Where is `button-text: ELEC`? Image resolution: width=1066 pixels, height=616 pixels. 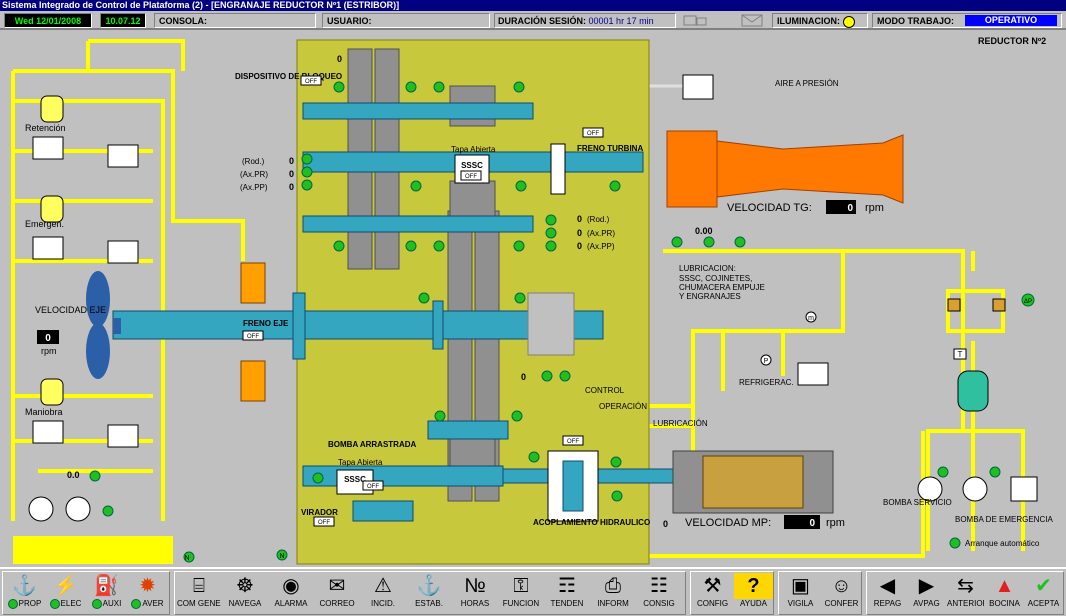 button-text: ELEC is located at coordinates (71, 604).